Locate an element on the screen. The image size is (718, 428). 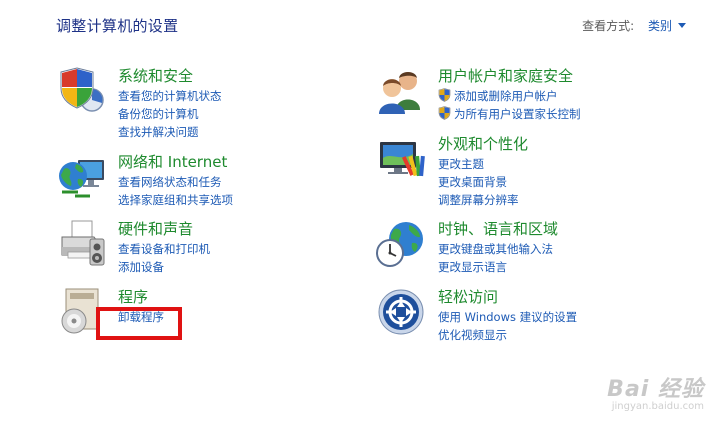
link-use-recommended-settings: 使用 Windows 建议的设置 is located at coordinates (507, 317).